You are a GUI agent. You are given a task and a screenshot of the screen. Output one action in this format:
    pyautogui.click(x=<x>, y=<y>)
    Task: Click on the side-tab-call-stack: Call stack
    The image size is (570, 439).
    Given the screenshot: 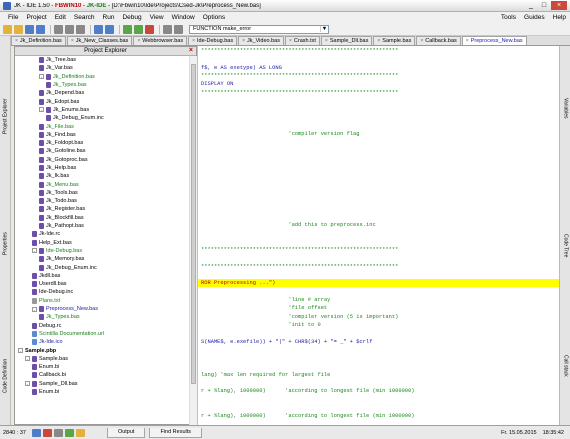 What is the action you would take?
    pyautogui.click(x=565, y=366)
    